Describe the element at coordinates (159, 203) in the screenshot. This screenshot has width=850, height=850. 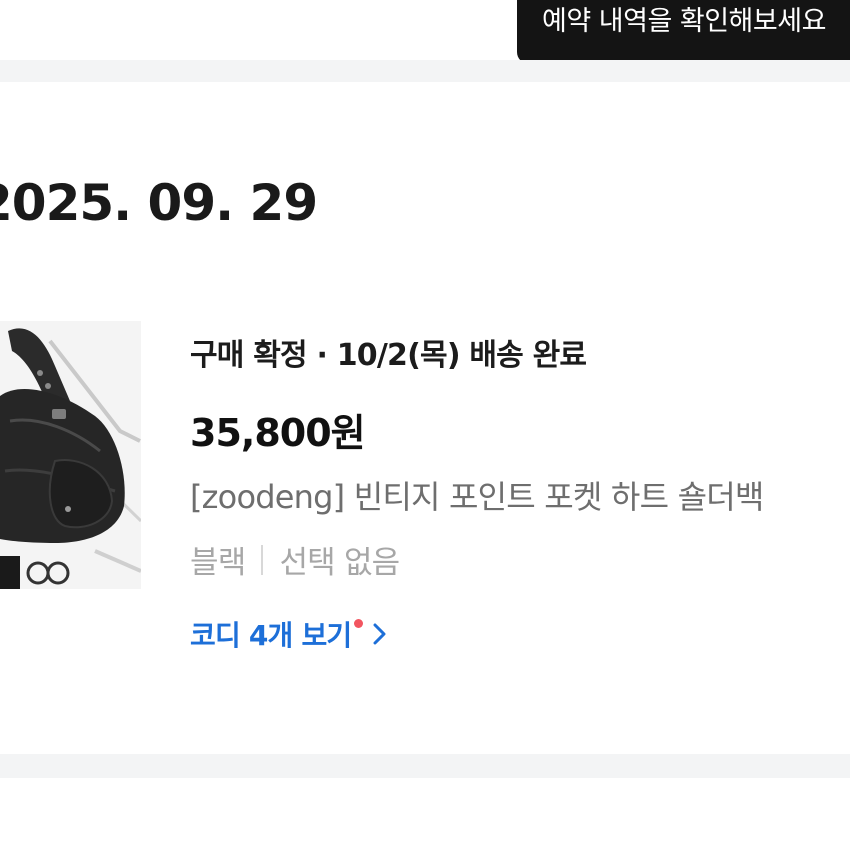
I see `order-date: 2025. 09. 29` at that location.